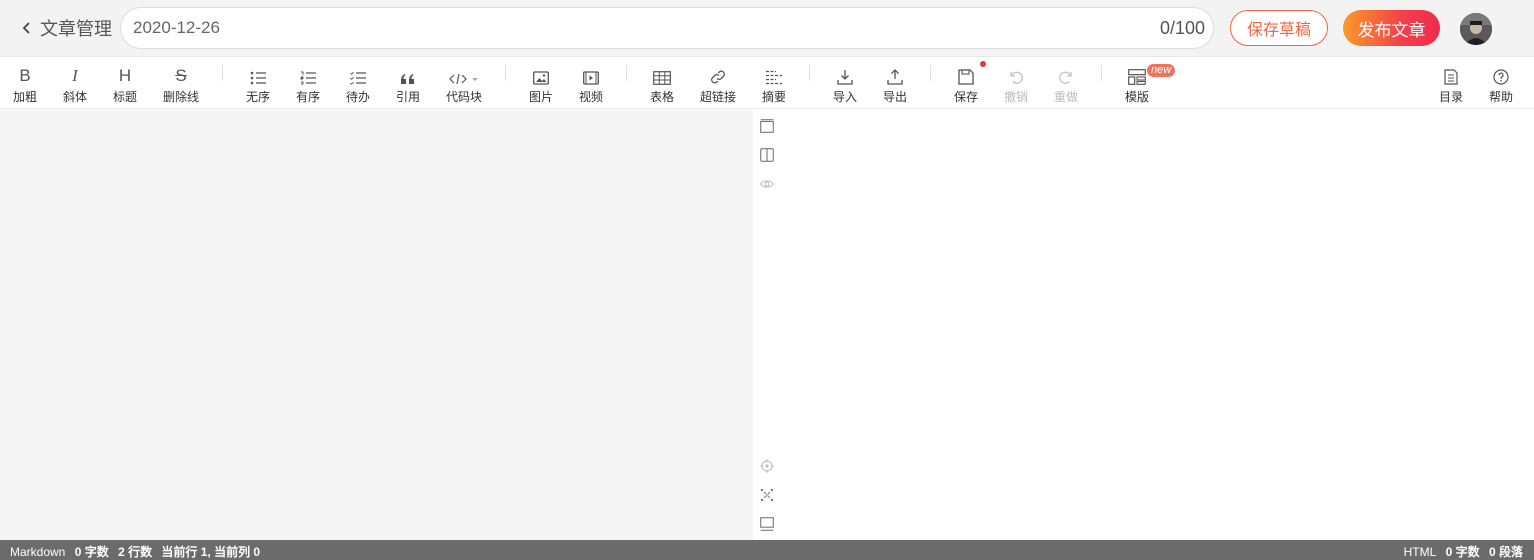 The width and height of the screenshot is (1534, 560). Describe the element at coordinates (91, 552) in the screenshot. I see `status-char-count: 0 字数` at that location.